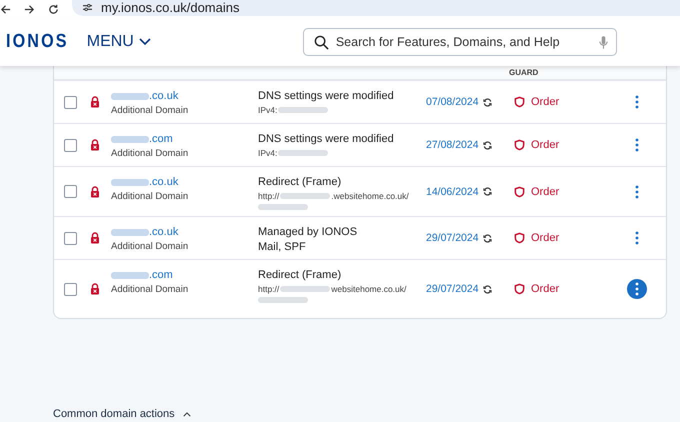 This screenshot has height=422, width=680. Describe the element at coordinates (144, 42) in the screenshot. I see `chevron-down-icon` at that location.